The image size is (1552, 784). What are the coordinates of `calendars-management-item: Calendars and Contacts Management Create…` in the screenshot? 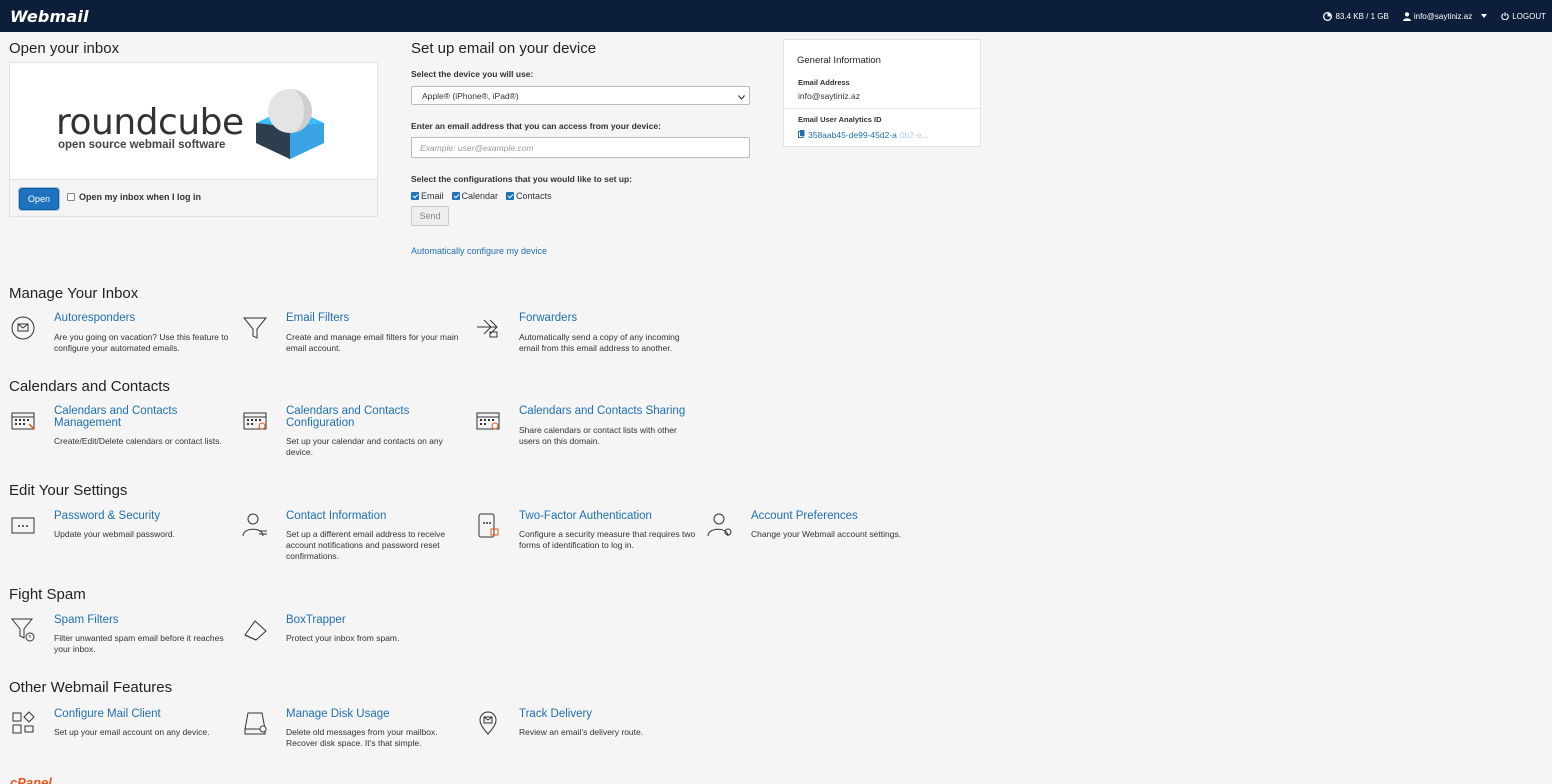 It's located at (121, 428).